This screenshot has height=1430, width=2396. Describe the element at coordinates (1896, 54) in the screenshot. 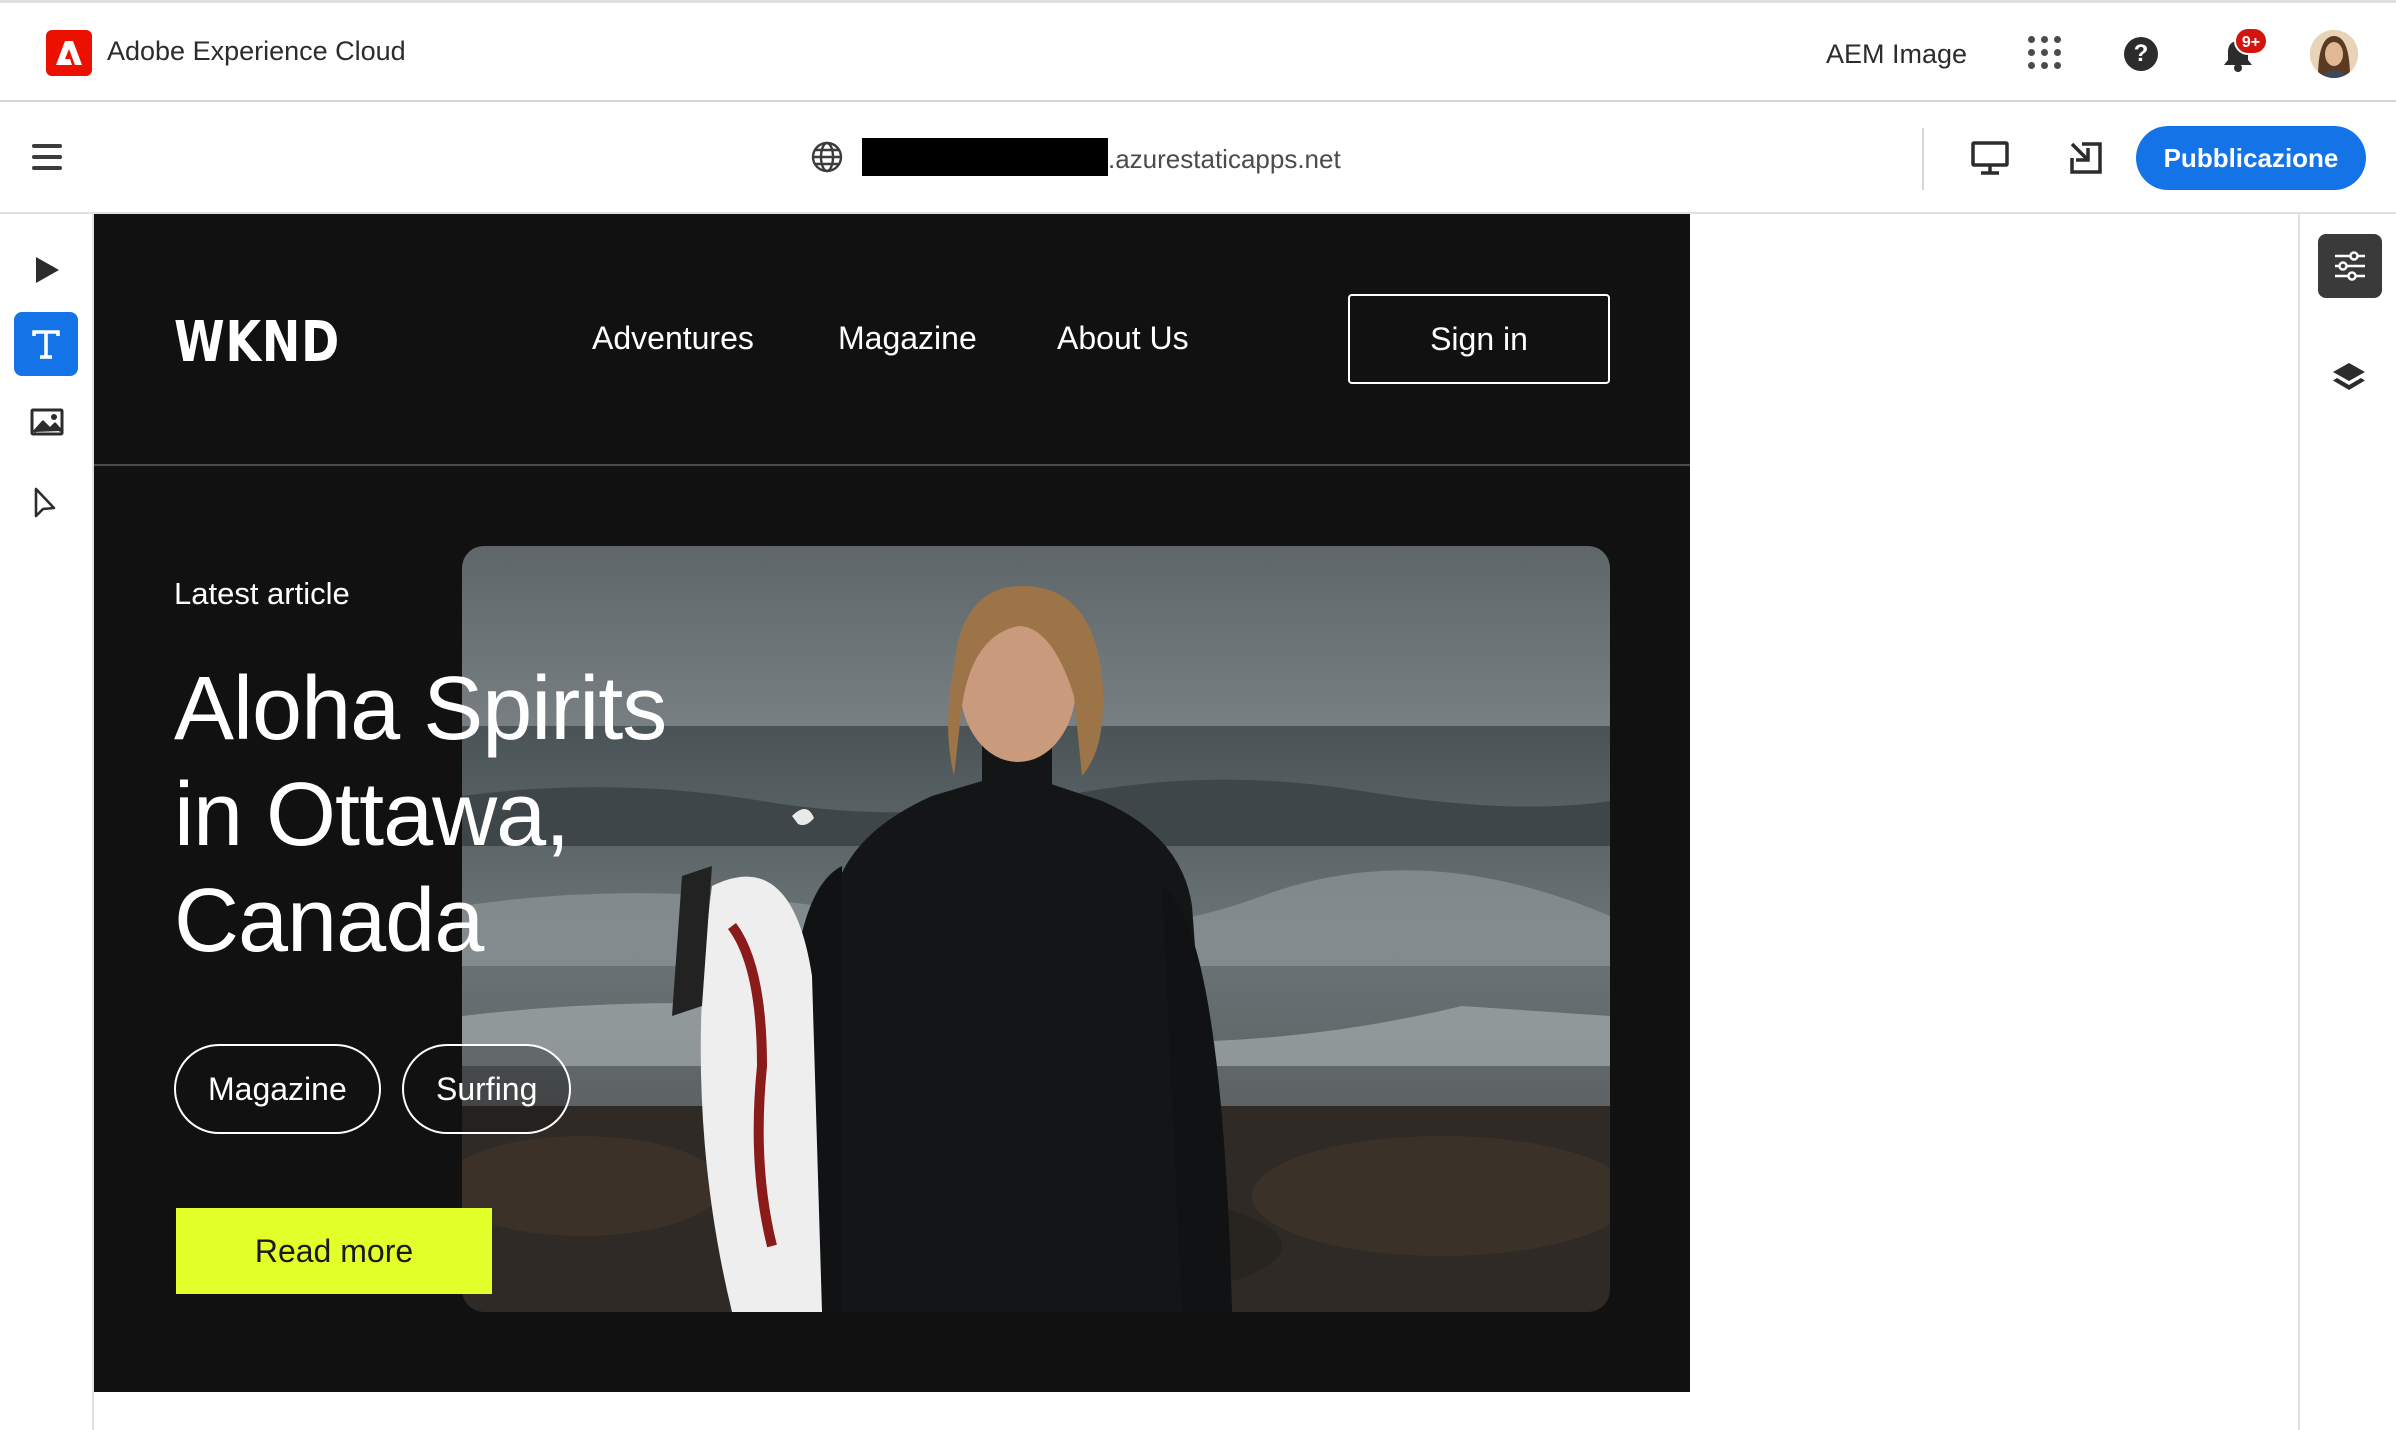

I see `org-switcher: AEM Image` at that location.